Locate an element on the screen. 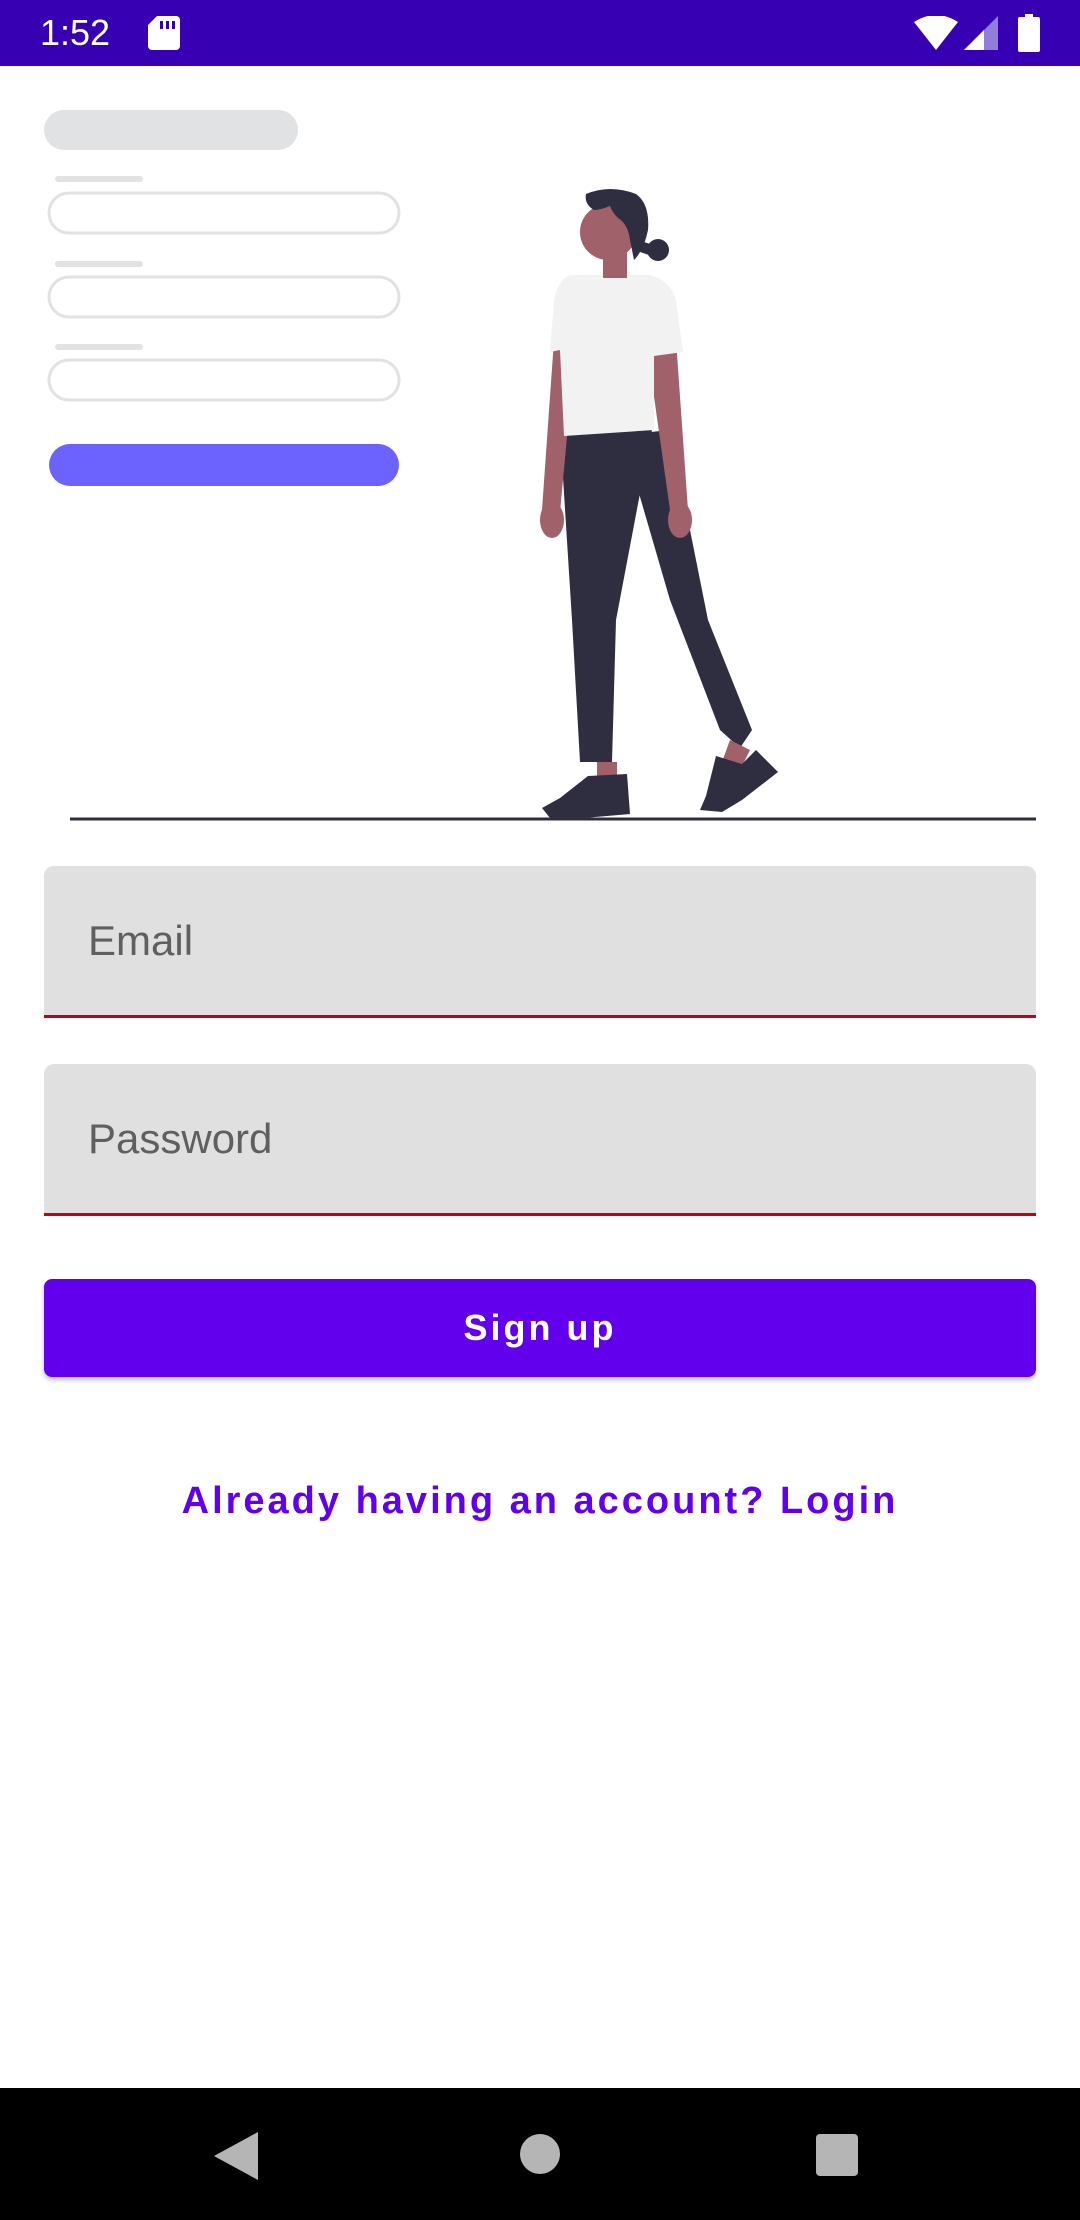 This screenshot has width=1080, height=2220. password-field is located at coordinates (540, 1140).